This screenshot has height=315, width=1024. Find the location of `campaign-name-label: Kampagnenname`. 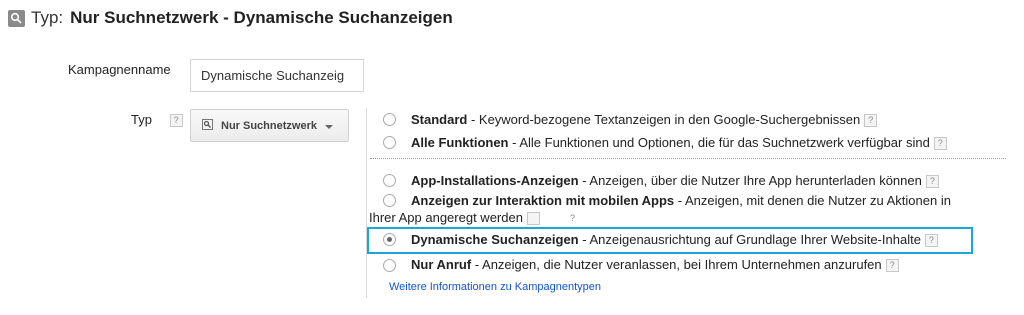

campaign-name-label: Kampagnenname is located at coordinates (119, 69).